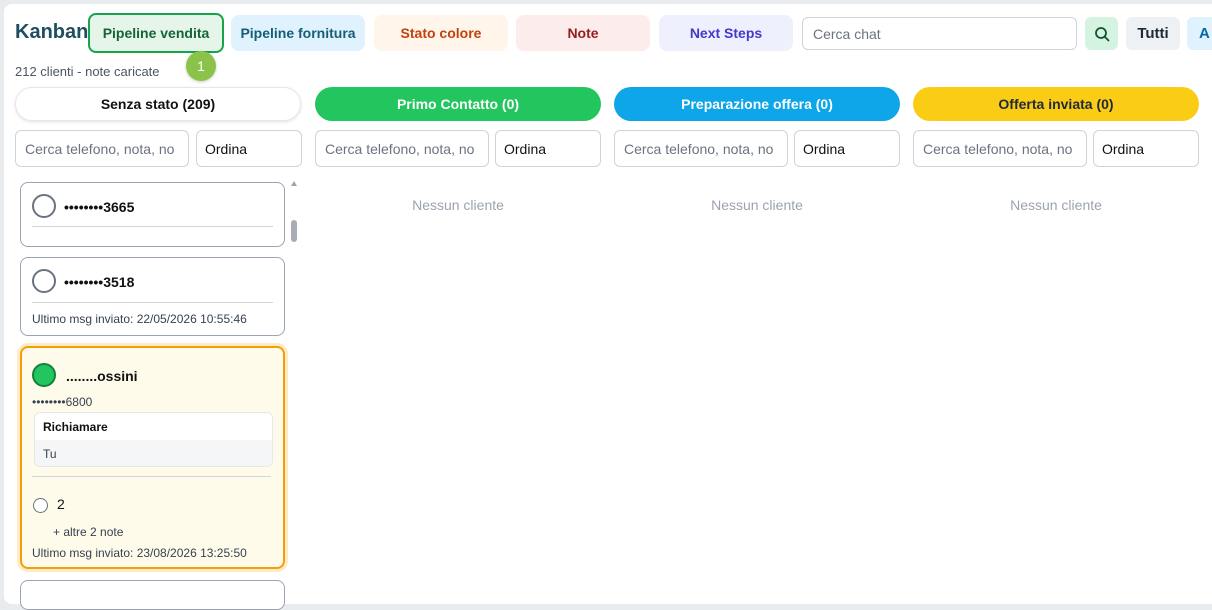 This screenshot has width=1212, height=610. What do you see at coordinates (52, 32) in the screenshot?
I see `page-title: Kanban` at bounding box center [52, 32].